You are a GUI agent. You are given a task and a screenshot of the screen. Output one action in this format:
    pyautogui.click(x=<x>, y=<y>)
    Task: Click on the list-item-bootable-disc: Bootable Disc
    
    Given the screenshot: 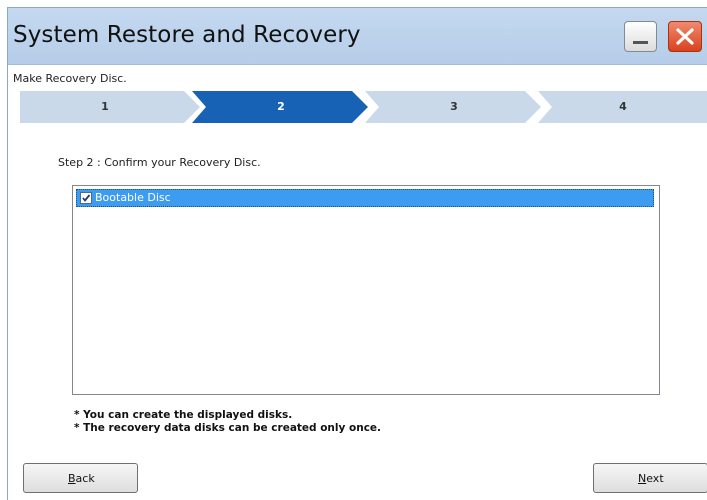 What is the action you would take?
    pyautogui.click(x=365, y=198)
    